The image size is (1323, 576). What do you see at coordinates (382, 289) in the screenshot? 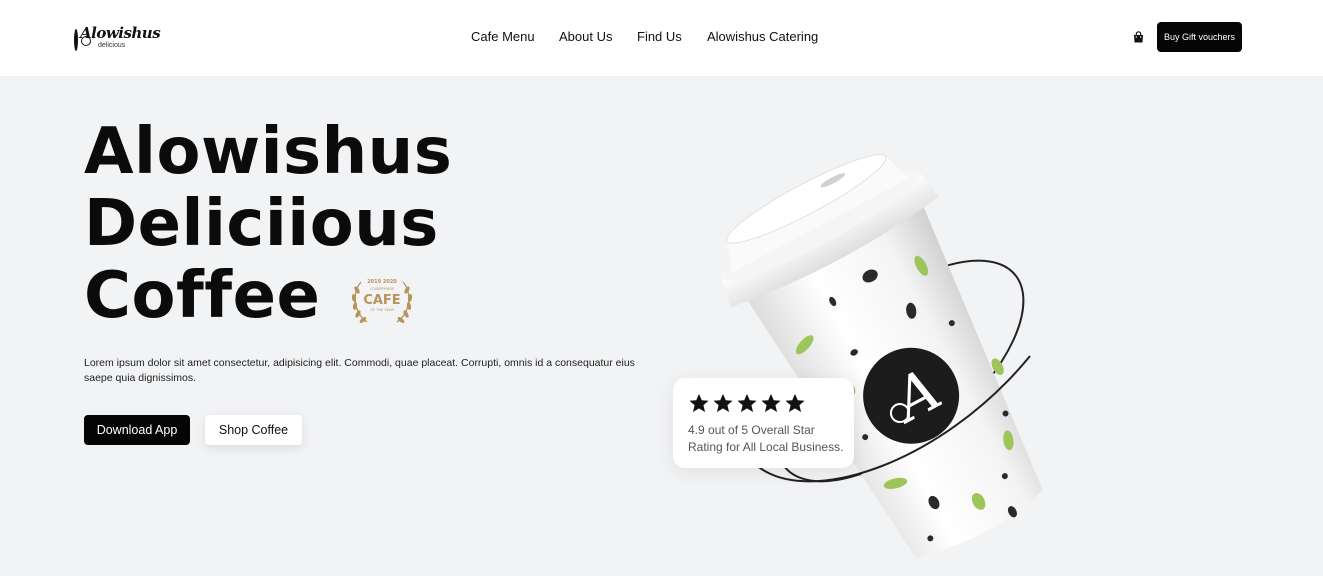
I see `award-top-small: COUNTRYWIDE` at bounding box center [382, 289].